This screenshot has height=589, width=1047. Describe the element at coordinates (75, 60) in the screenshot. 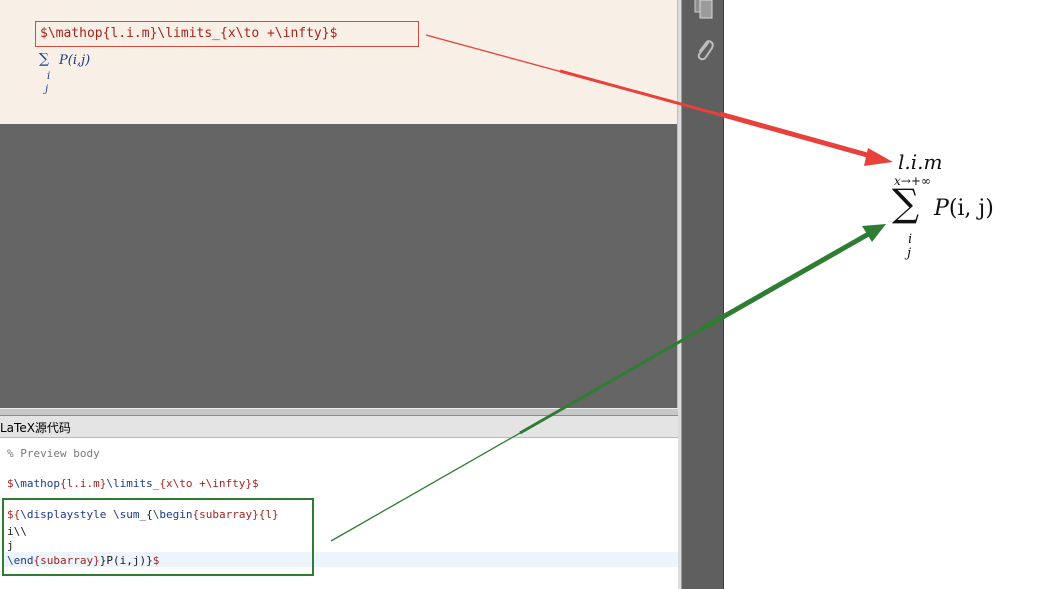

I see `preview-sum-term: P(i,j)` at that location.